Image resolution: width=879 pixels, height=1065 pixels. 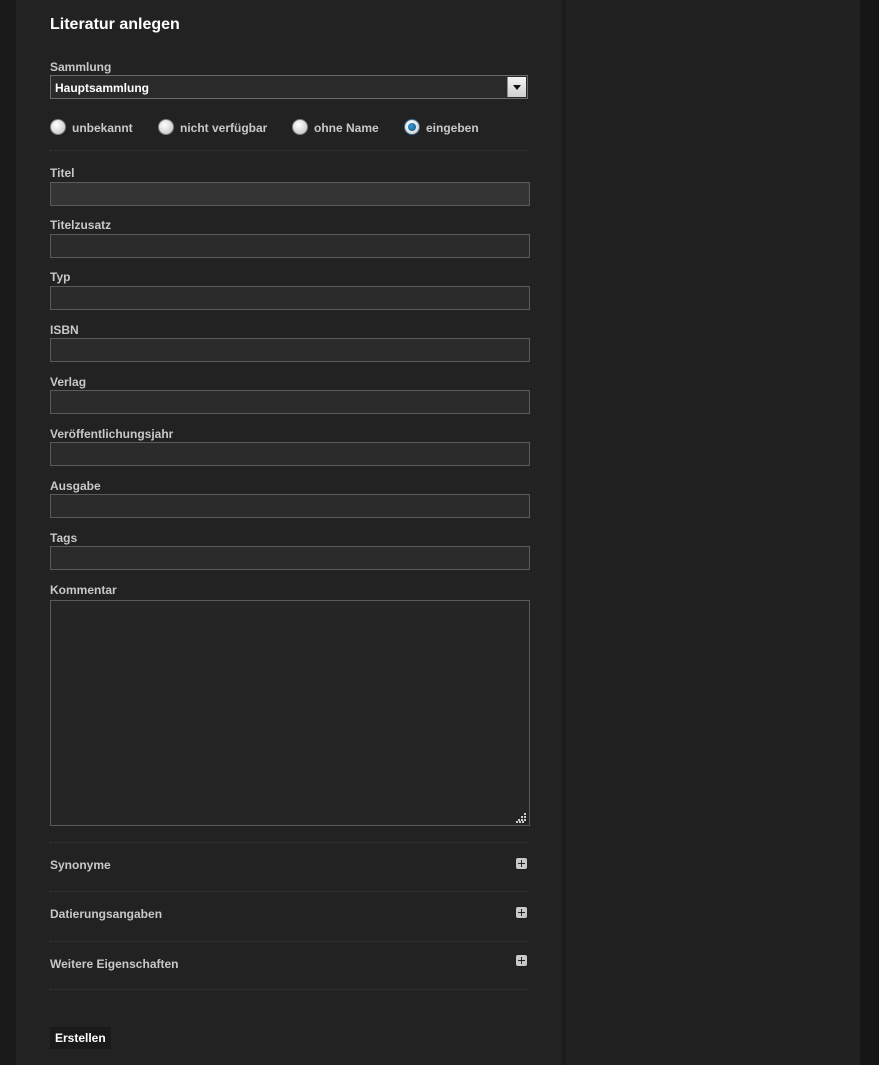 I want to click on kommentar-textarea, so click(x=290, y=713).